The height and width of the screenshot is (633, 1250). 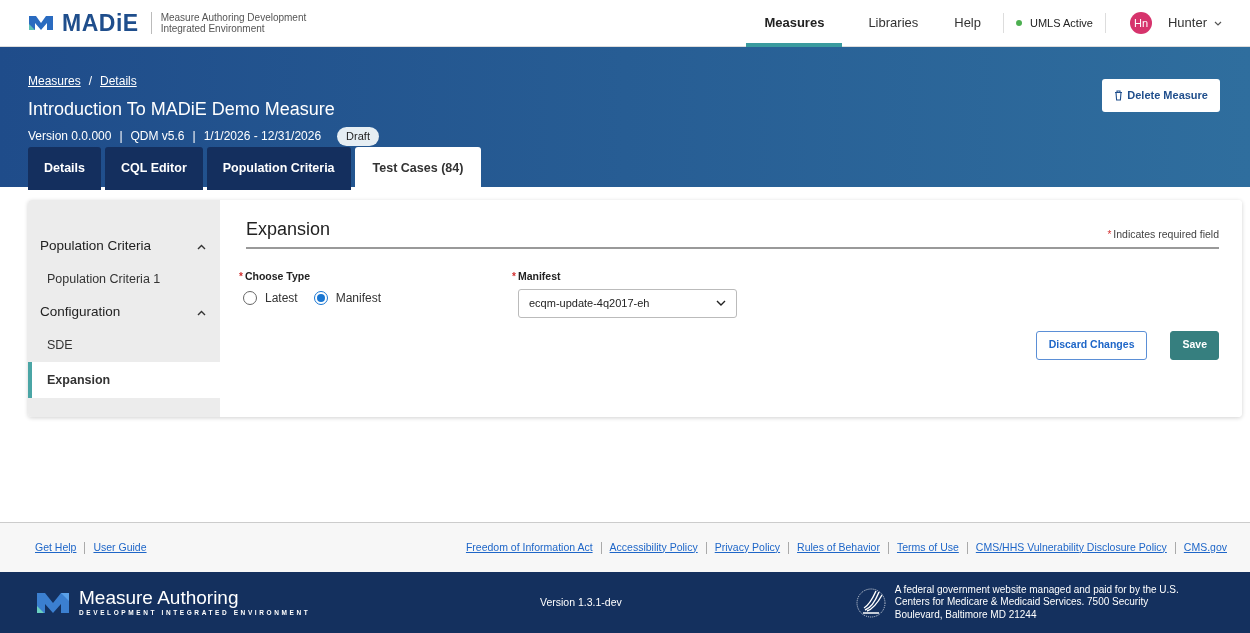 I want to click on user-name: Hunter, so click(x=1187, y=23).